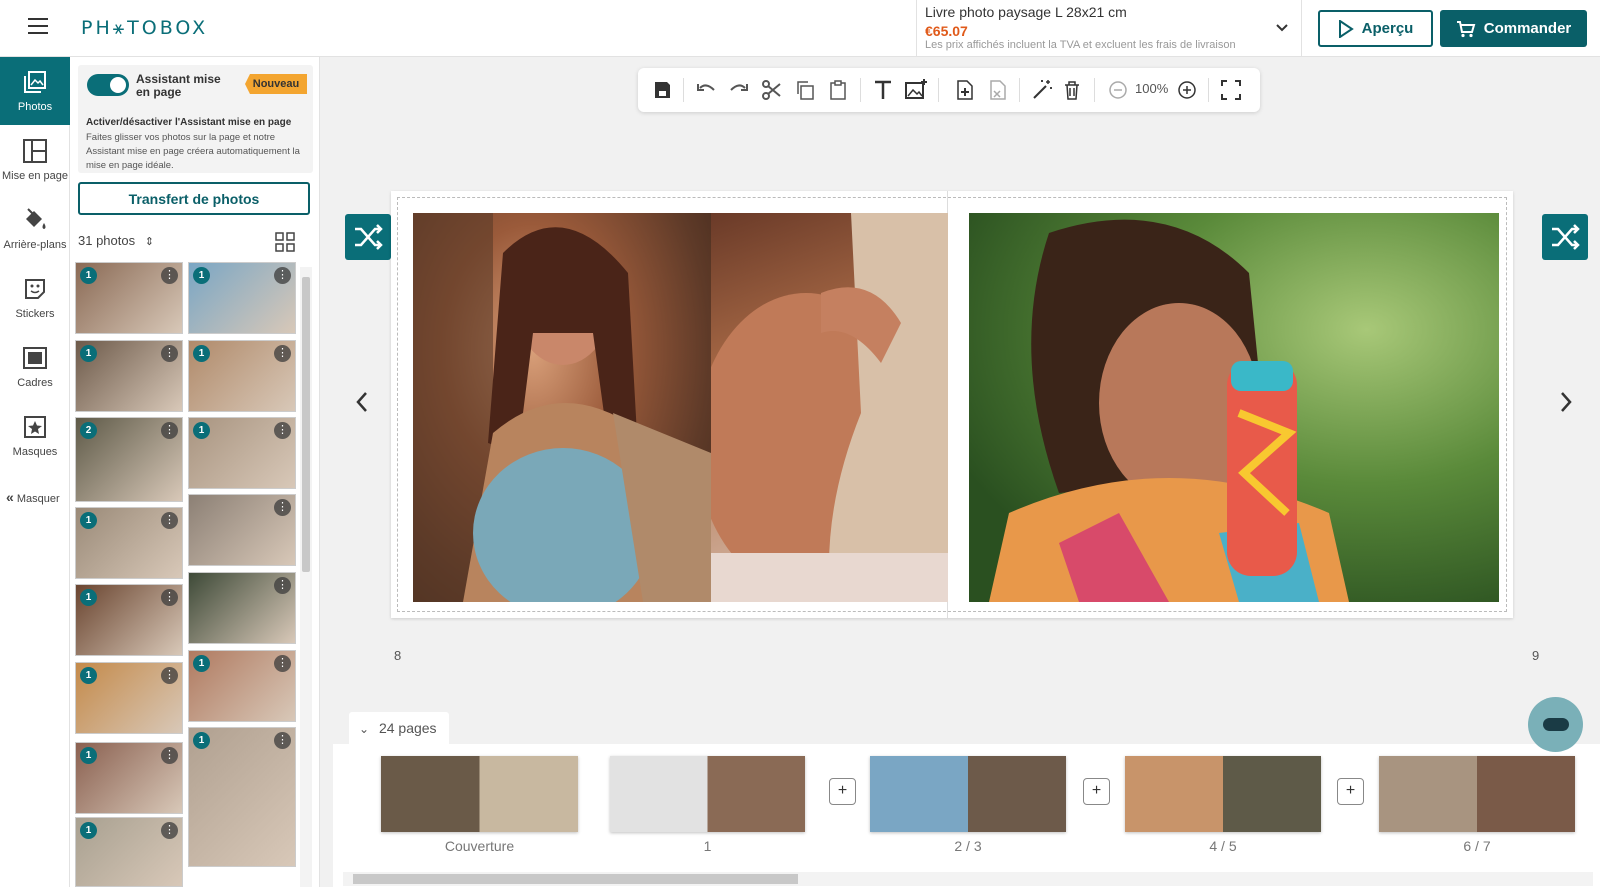 The width and height of the screenshot is (1600, 887). I want to click on remove-page-icon, so click(997, 90).